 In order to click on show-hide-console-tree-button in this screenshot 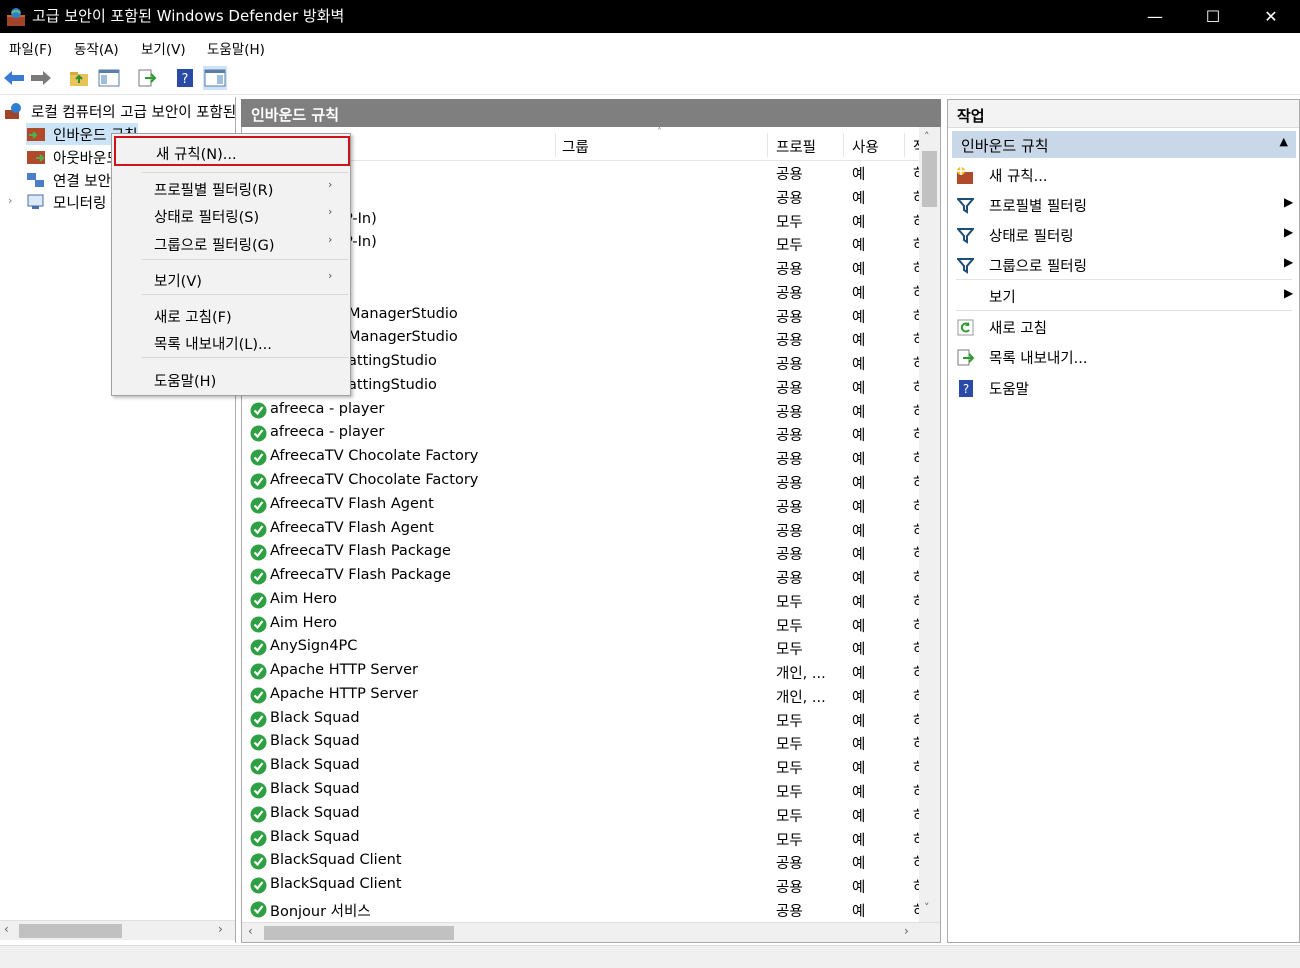, I will do `click(109, 78)`.